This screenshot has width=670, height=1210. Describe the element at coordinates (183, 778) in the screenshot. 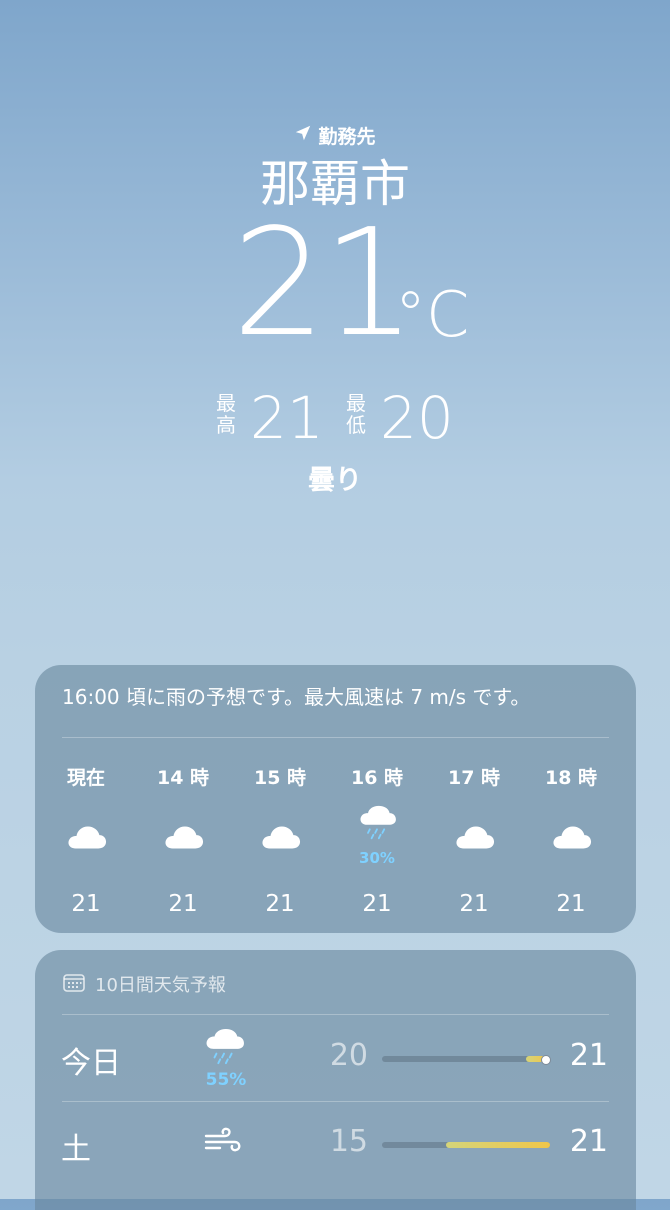

I see `hour-label: 14 時` at that location.